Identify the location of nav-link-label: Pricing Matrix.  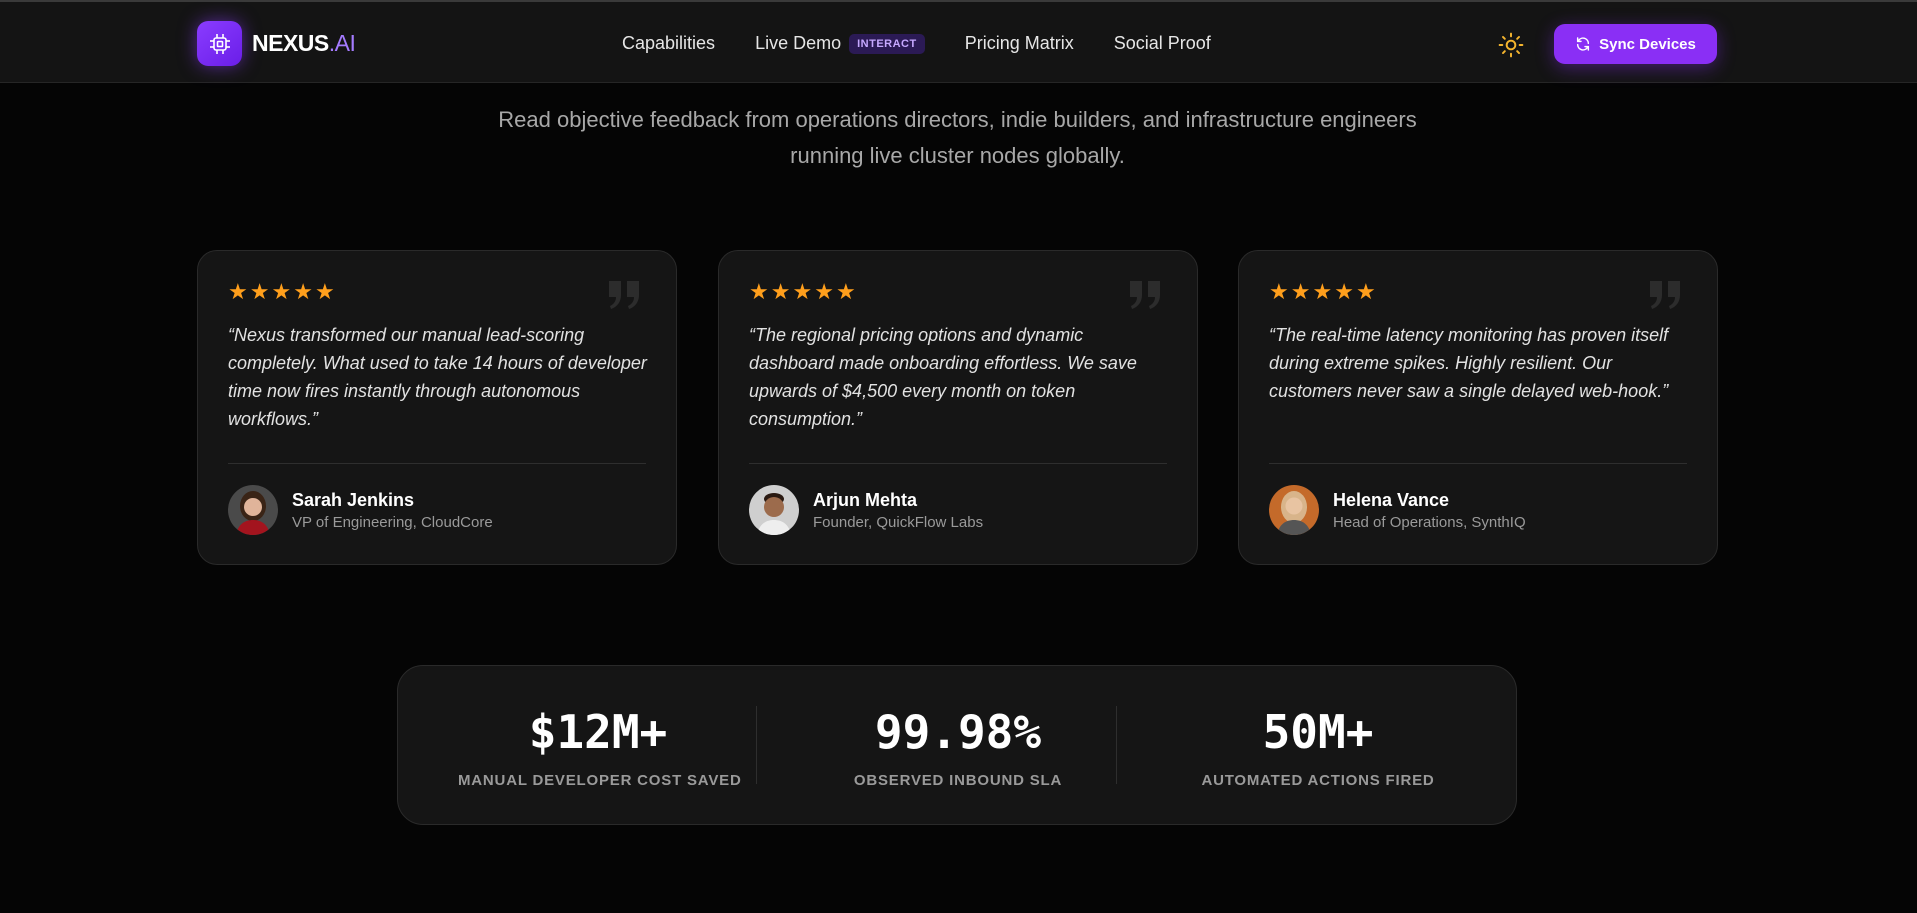
(1019, 43).